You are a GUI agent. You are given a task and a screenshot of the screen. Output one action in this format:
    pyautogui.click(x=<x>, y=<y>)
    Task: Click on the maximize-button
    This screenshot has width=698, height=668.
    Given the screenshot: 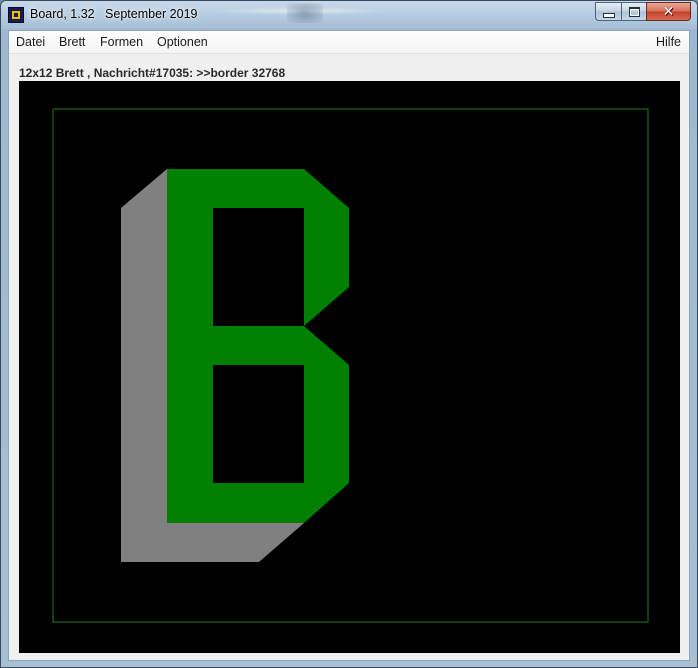 What is the action you would take?
    pyautogui.click(x=633, y=11)
    